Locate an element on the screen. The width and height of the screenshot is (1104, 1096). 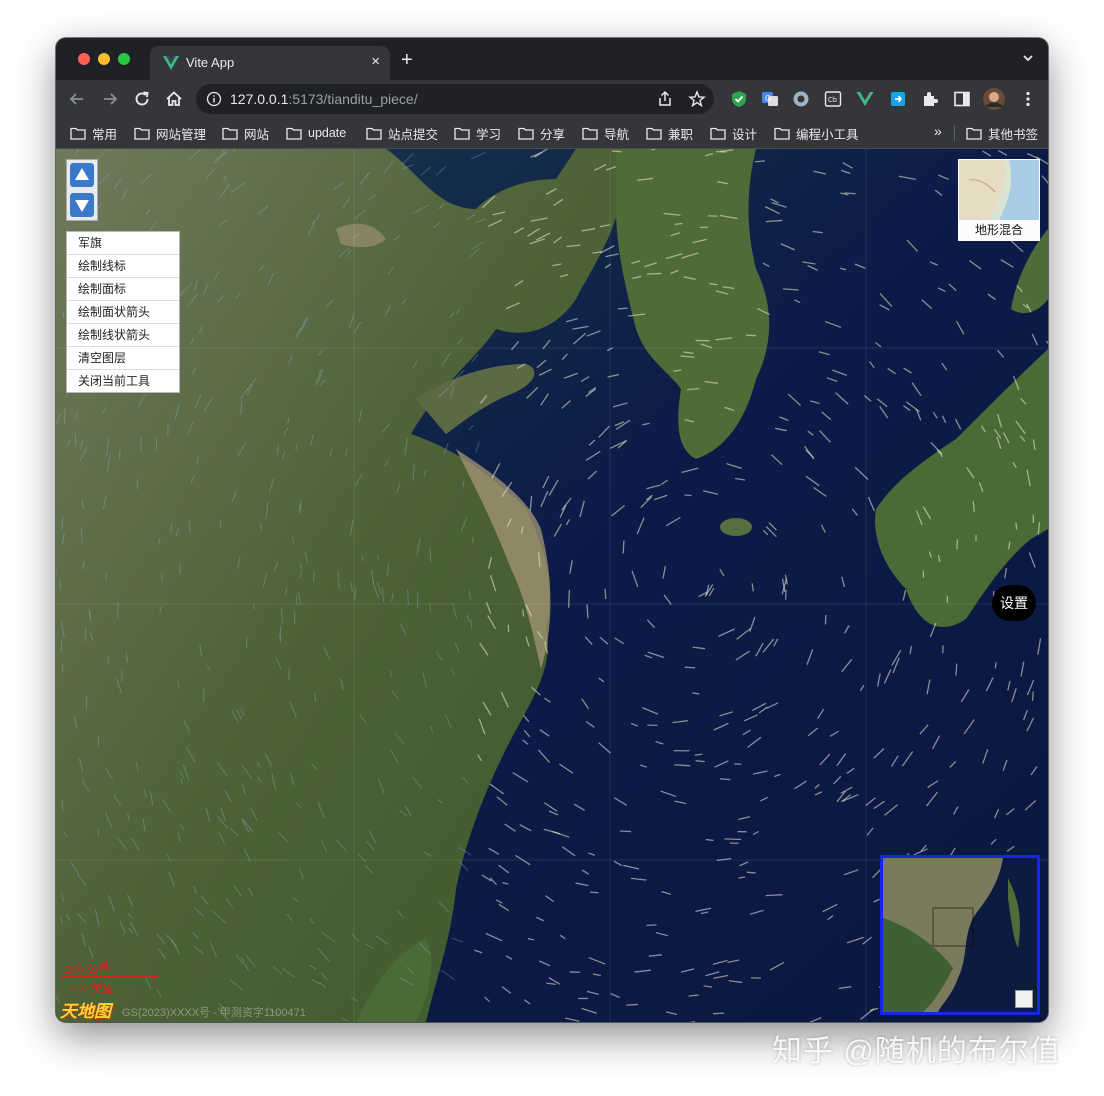
browser-toolbar: 127.0.0.1:5173/tianditu_piece/ G Cb is located at coordinates (552, 99).